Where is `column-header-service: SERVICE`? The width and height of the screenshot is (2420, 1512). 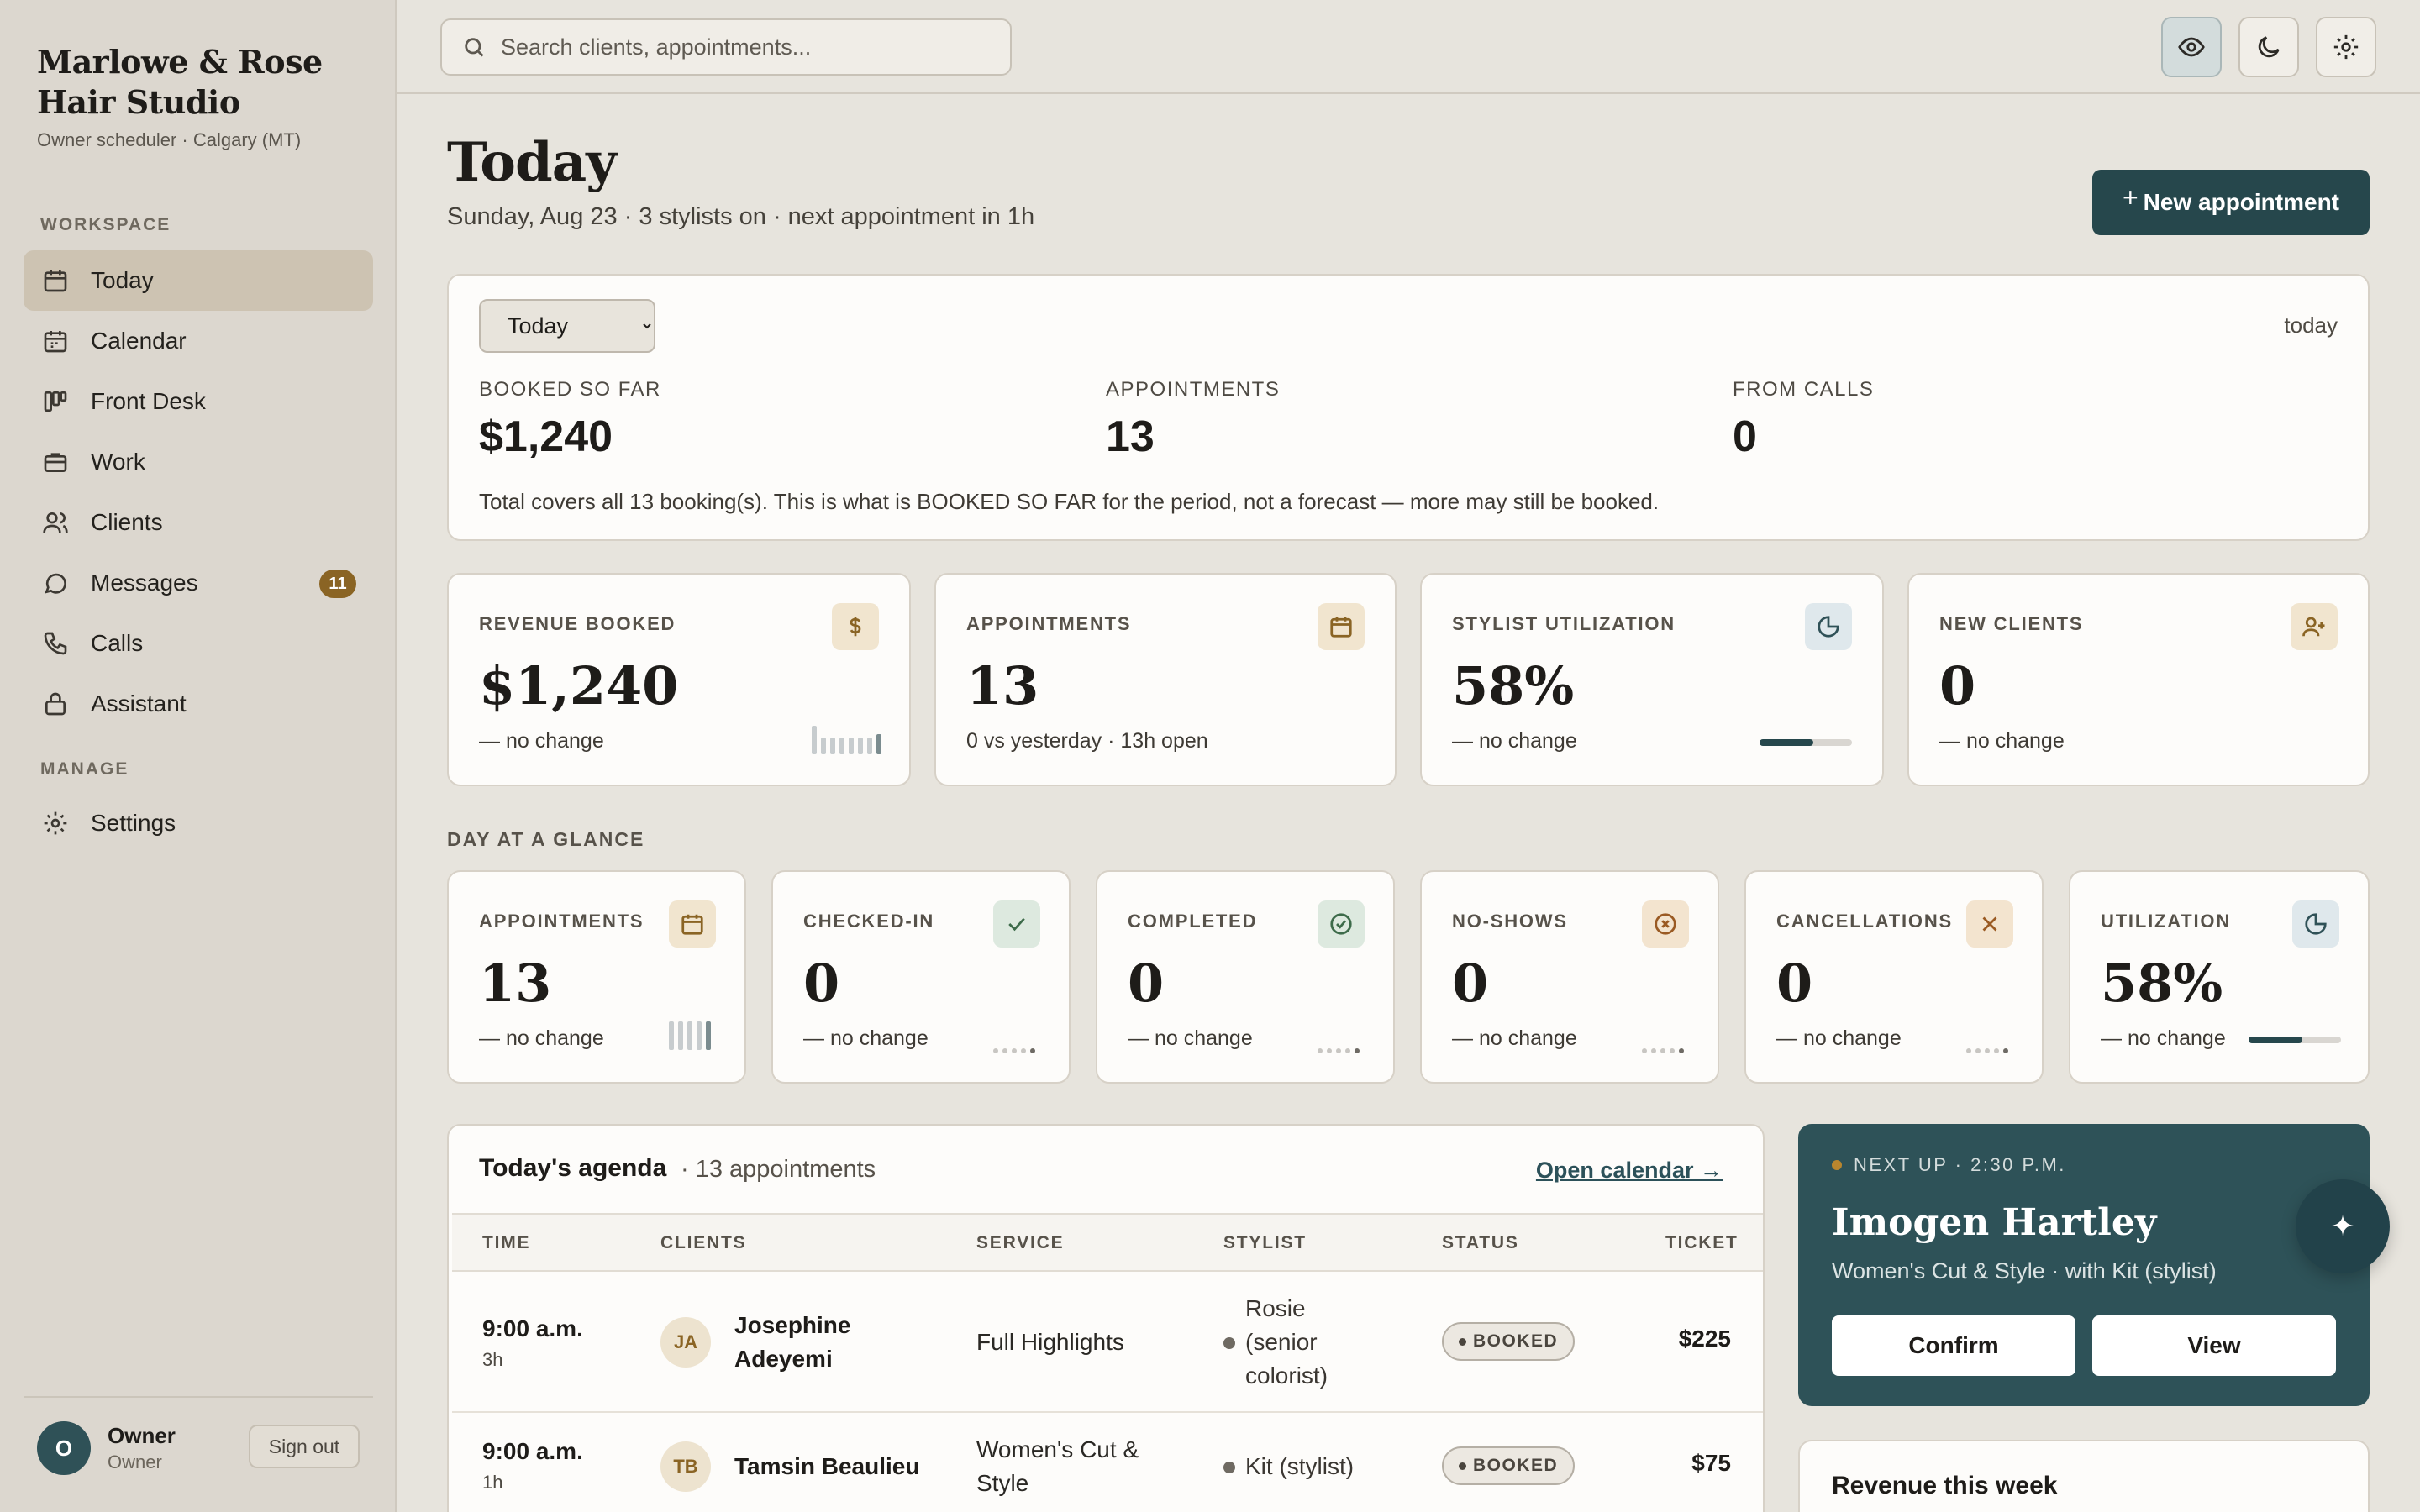 column-header-service: SERVICE is located at coordinates (1020, 1243).